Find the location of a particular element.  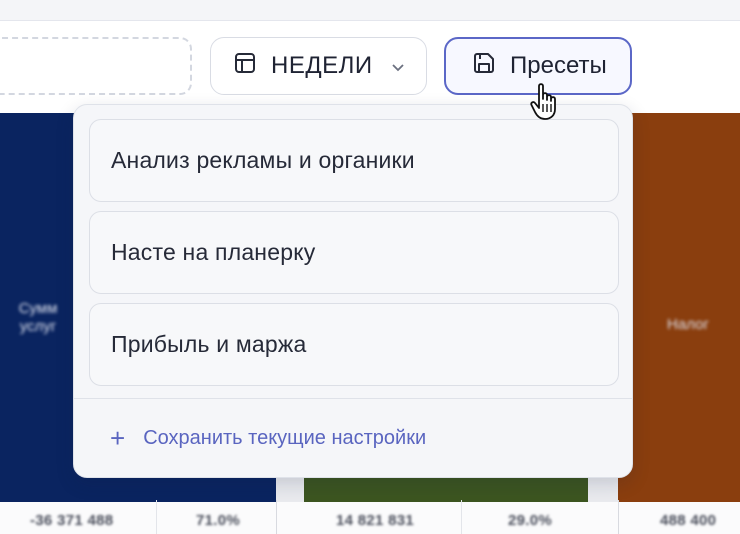

save-preset-button: + Сохранить текущие настройки is located at coordinates (268, 438).